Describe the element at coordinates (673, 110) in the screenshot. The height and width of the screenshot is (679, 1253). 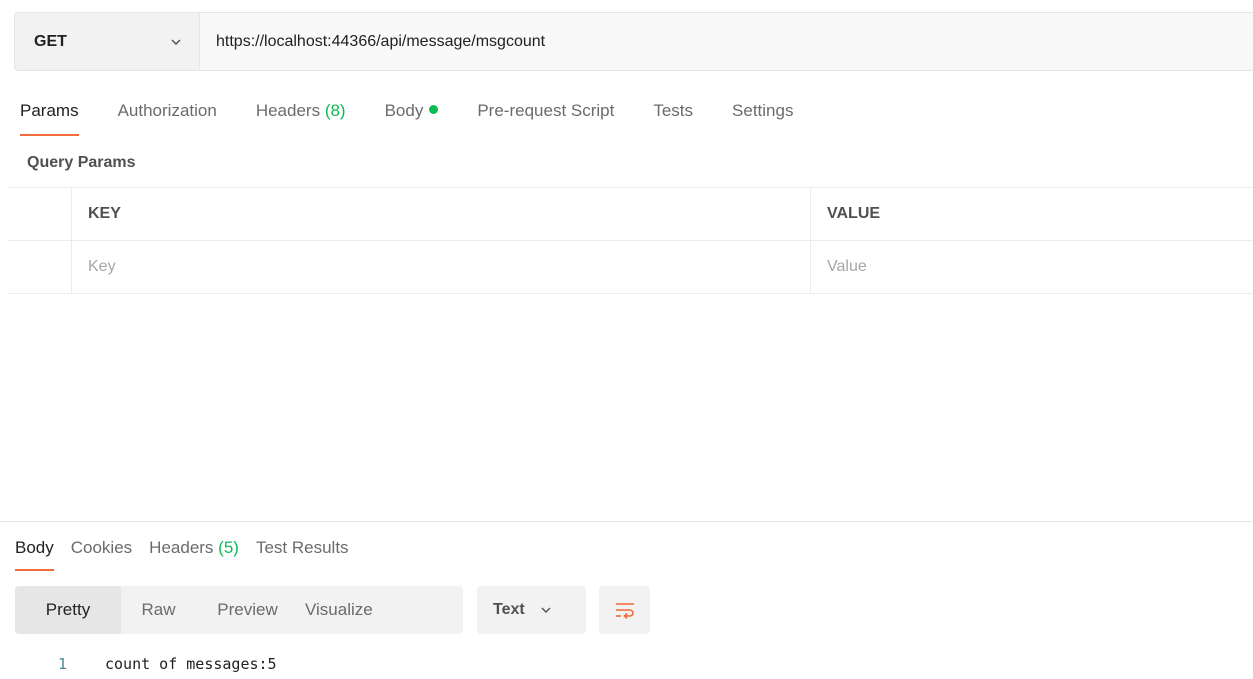
I see `tab-label: Tests` at that location.